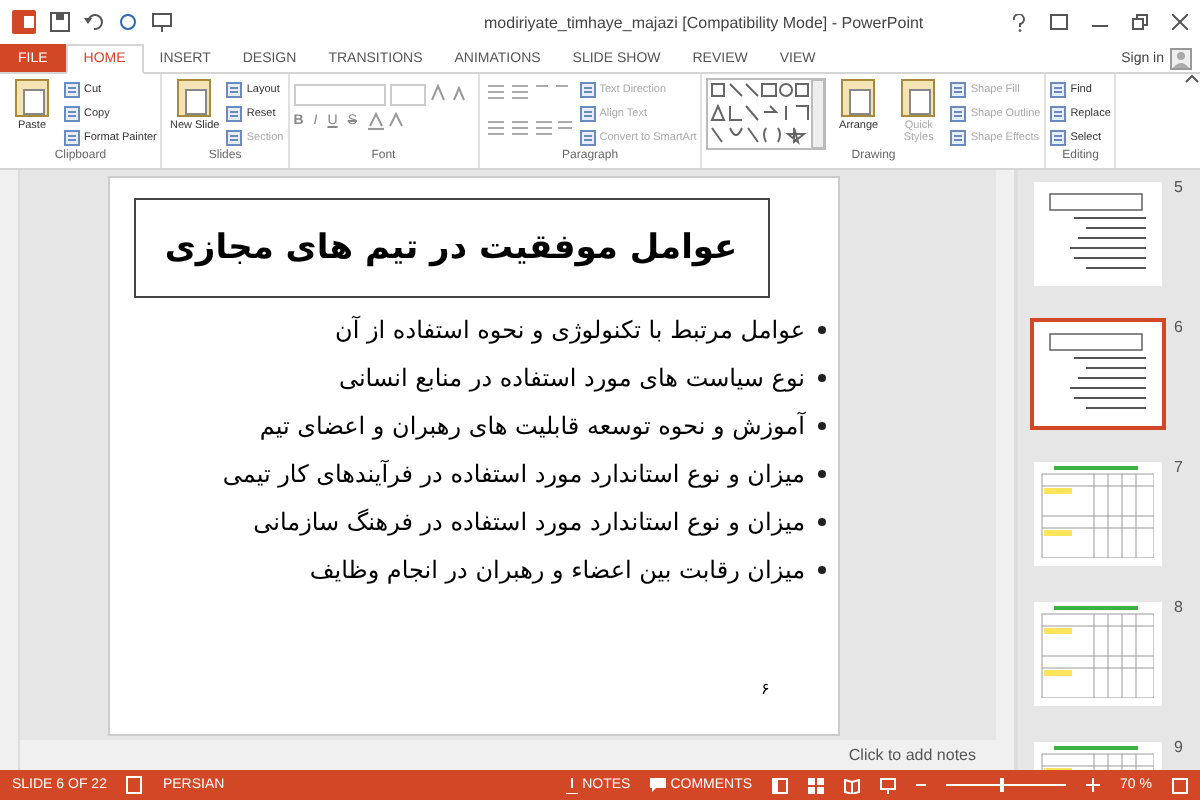  What do you see at coordinates (557, 570) in the screenshot?
I see `bullet-text: میزان رقابت بین اعضاء و رهبران در انجام وظایف` at bounding box center [557, 570].